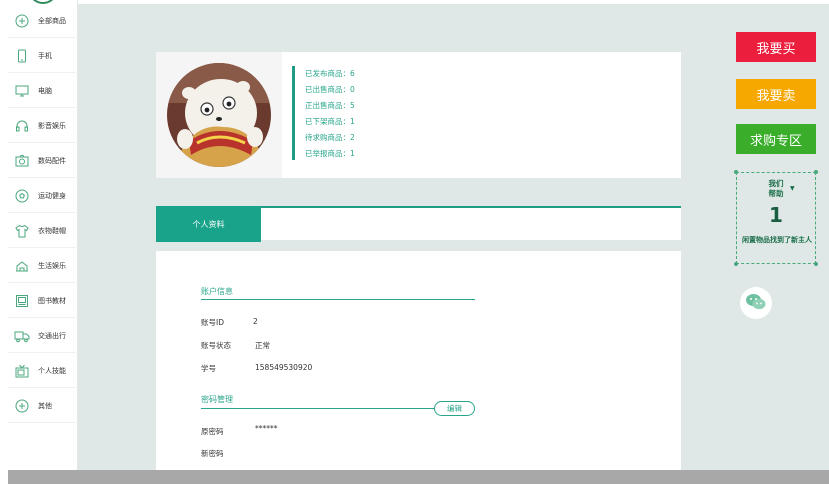  What do you see at coordinates (212, 322) in the screenshot?
I see `account-id-label: 账号ID` at bounding box center [212, 322].